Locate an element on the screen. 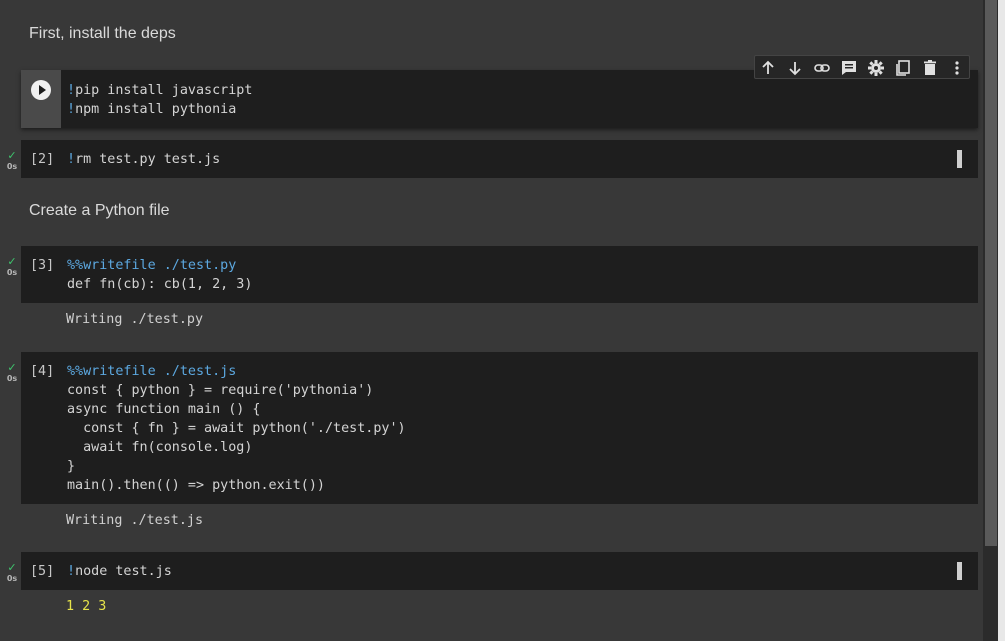 The width and height of the screenshot is (1005, 641). cell-toolbar is located at coordinates (862, 67).